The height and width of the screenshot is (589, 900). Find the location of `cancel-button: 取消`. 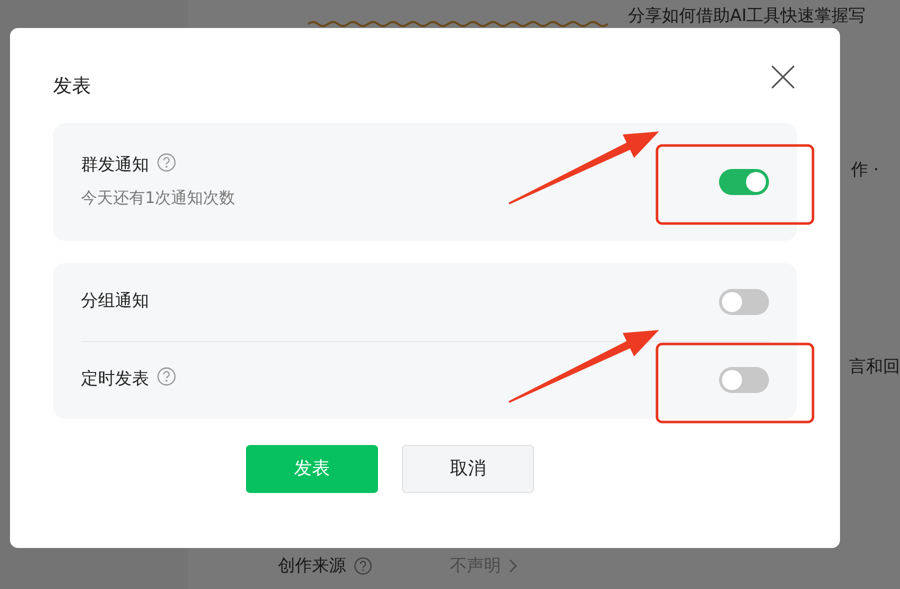

cancel-button: 取消 is located at coordinates (468, 468).